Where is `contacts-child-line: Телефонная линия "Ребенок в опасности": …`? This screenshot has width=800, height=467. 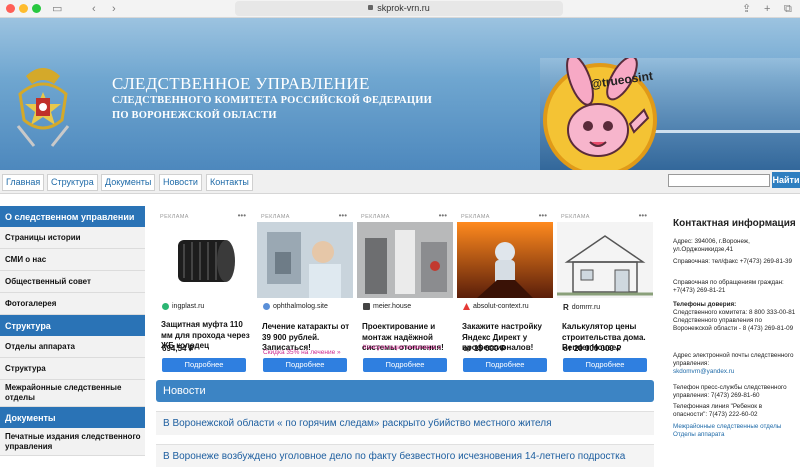 contacts-child-line: Телефонная линия "Ребенок в опасности": … is located at coordinates (718, 410).